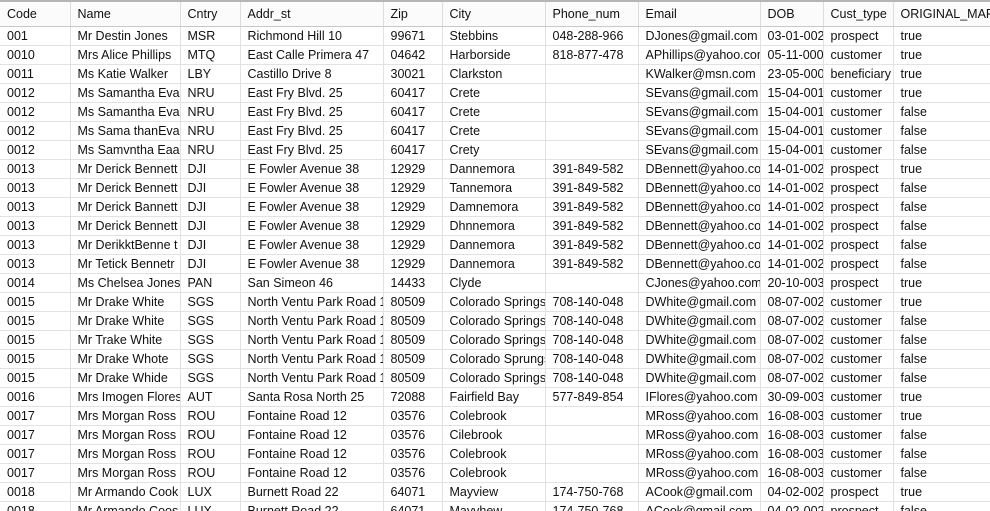 This screenshot has width=990, height=511. I want to click on cell-dob: 03-01-0021, so click(792, 36).